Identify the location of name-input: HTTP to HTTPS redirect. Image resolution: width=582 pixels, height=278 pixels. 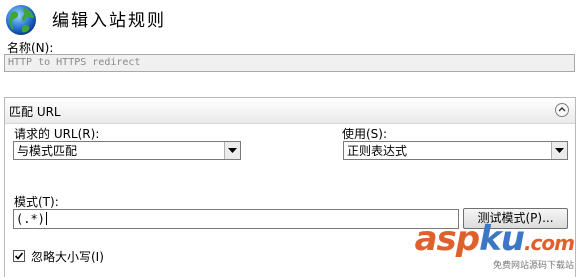
(289, 63).